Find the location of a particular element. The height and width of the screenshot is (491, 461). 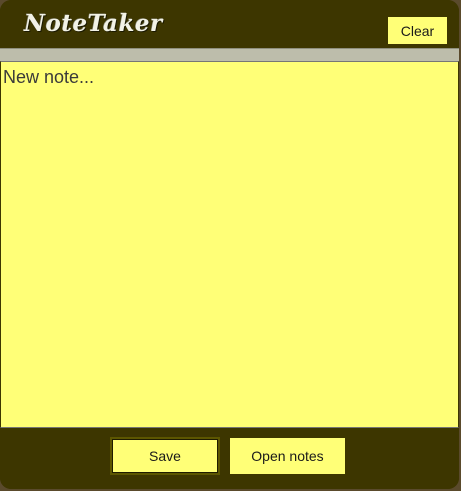

open-notes-button: Open notes is located at coordinates (287, 456).